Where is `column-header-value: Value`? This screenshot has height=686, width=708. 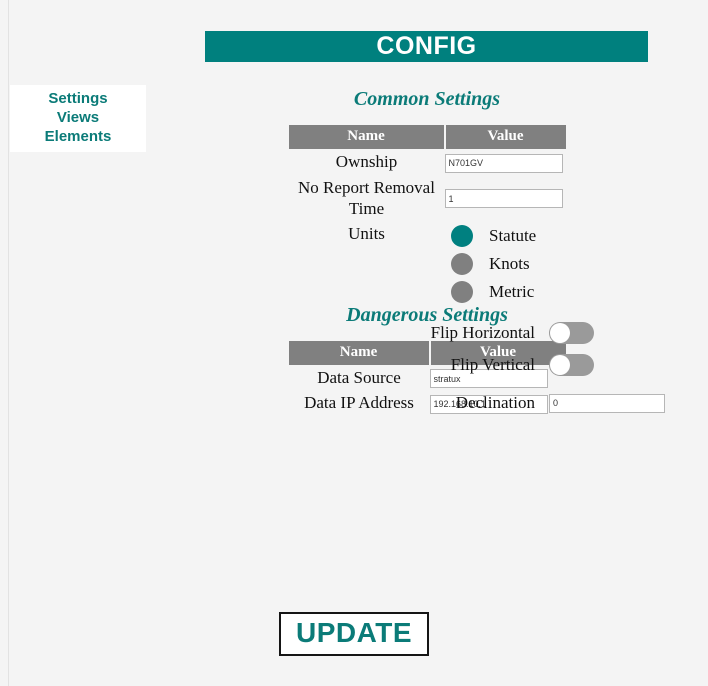 column-header-value: Value is located at coordinates (505, 137).